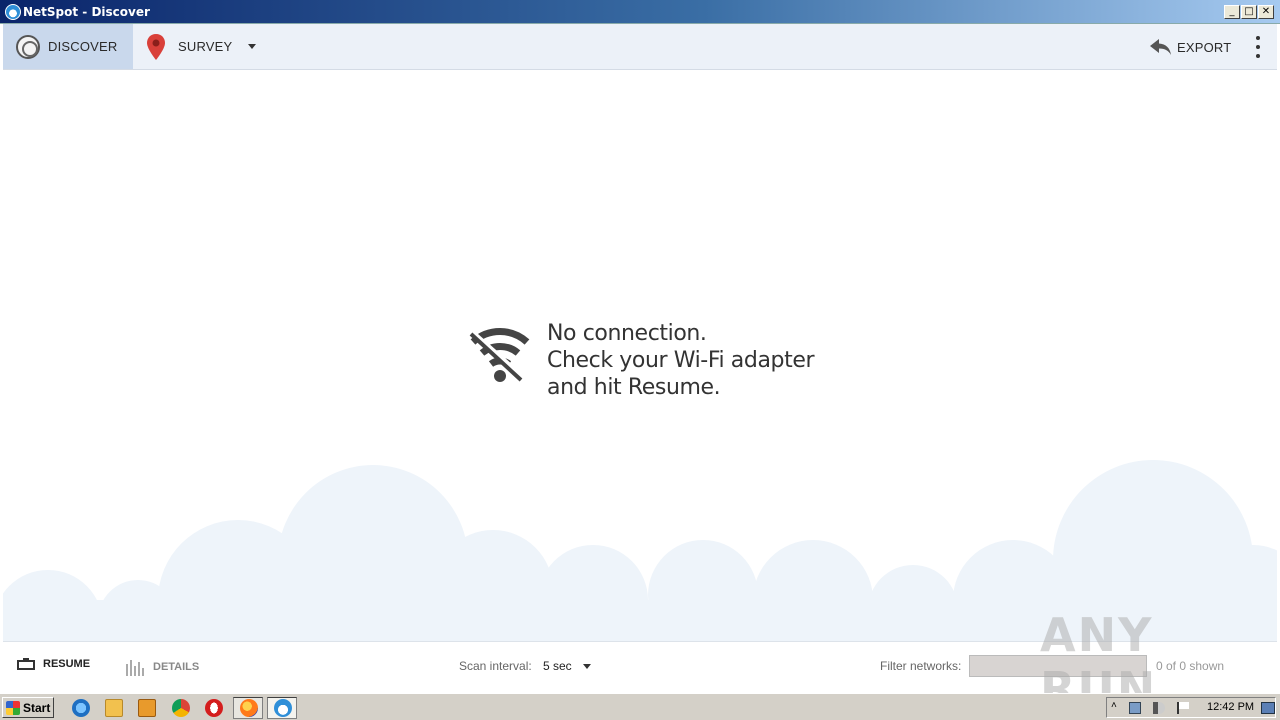  Describe the element at coordinates (634, 387) in the screenshot. I see `message-line-3: and hit Resume.` at that location.